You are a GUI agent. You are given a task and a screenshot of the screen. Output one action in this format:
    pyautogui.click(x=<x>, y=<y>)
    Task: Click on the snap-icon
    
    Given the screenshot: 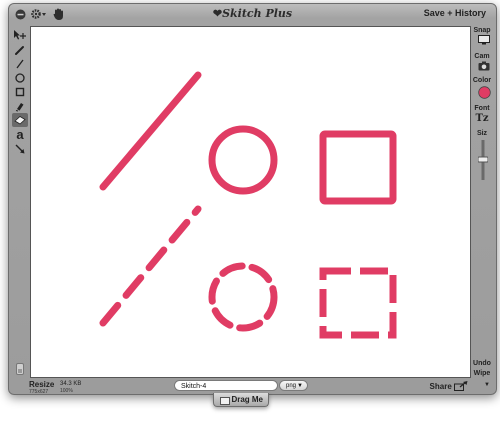 What is the action you would take?
    pyautogui.click(x=484, y=40)
    